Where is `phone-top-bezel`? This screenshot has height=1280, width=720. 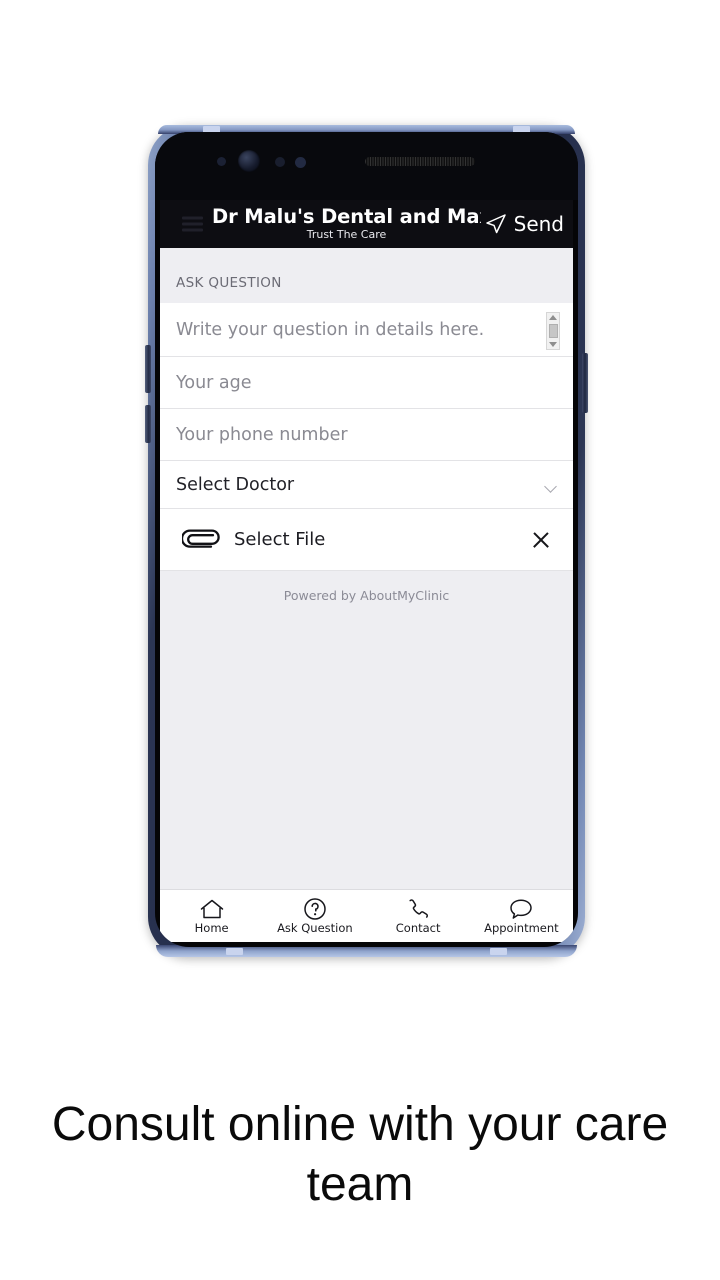
phone-top-bezel is located at coordinates (366, 166).